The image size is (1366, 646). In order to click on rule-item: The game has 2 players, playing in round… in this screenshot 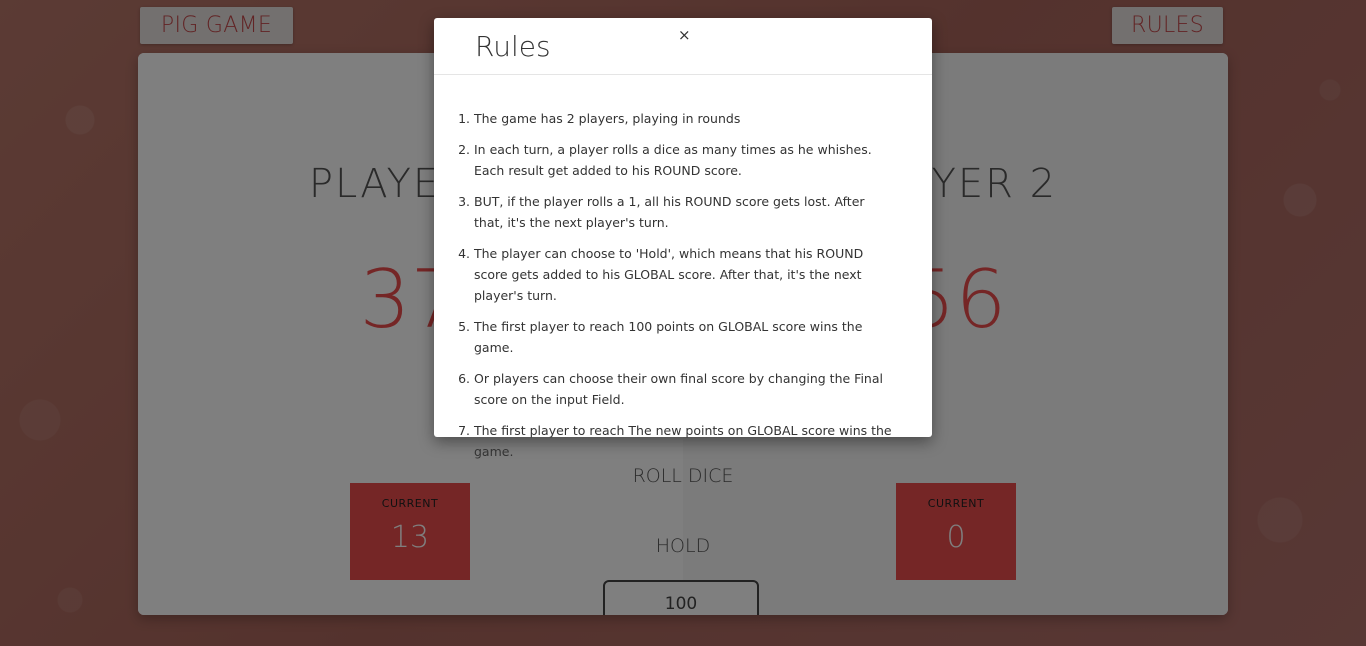, I will do `click(683, 118)`.